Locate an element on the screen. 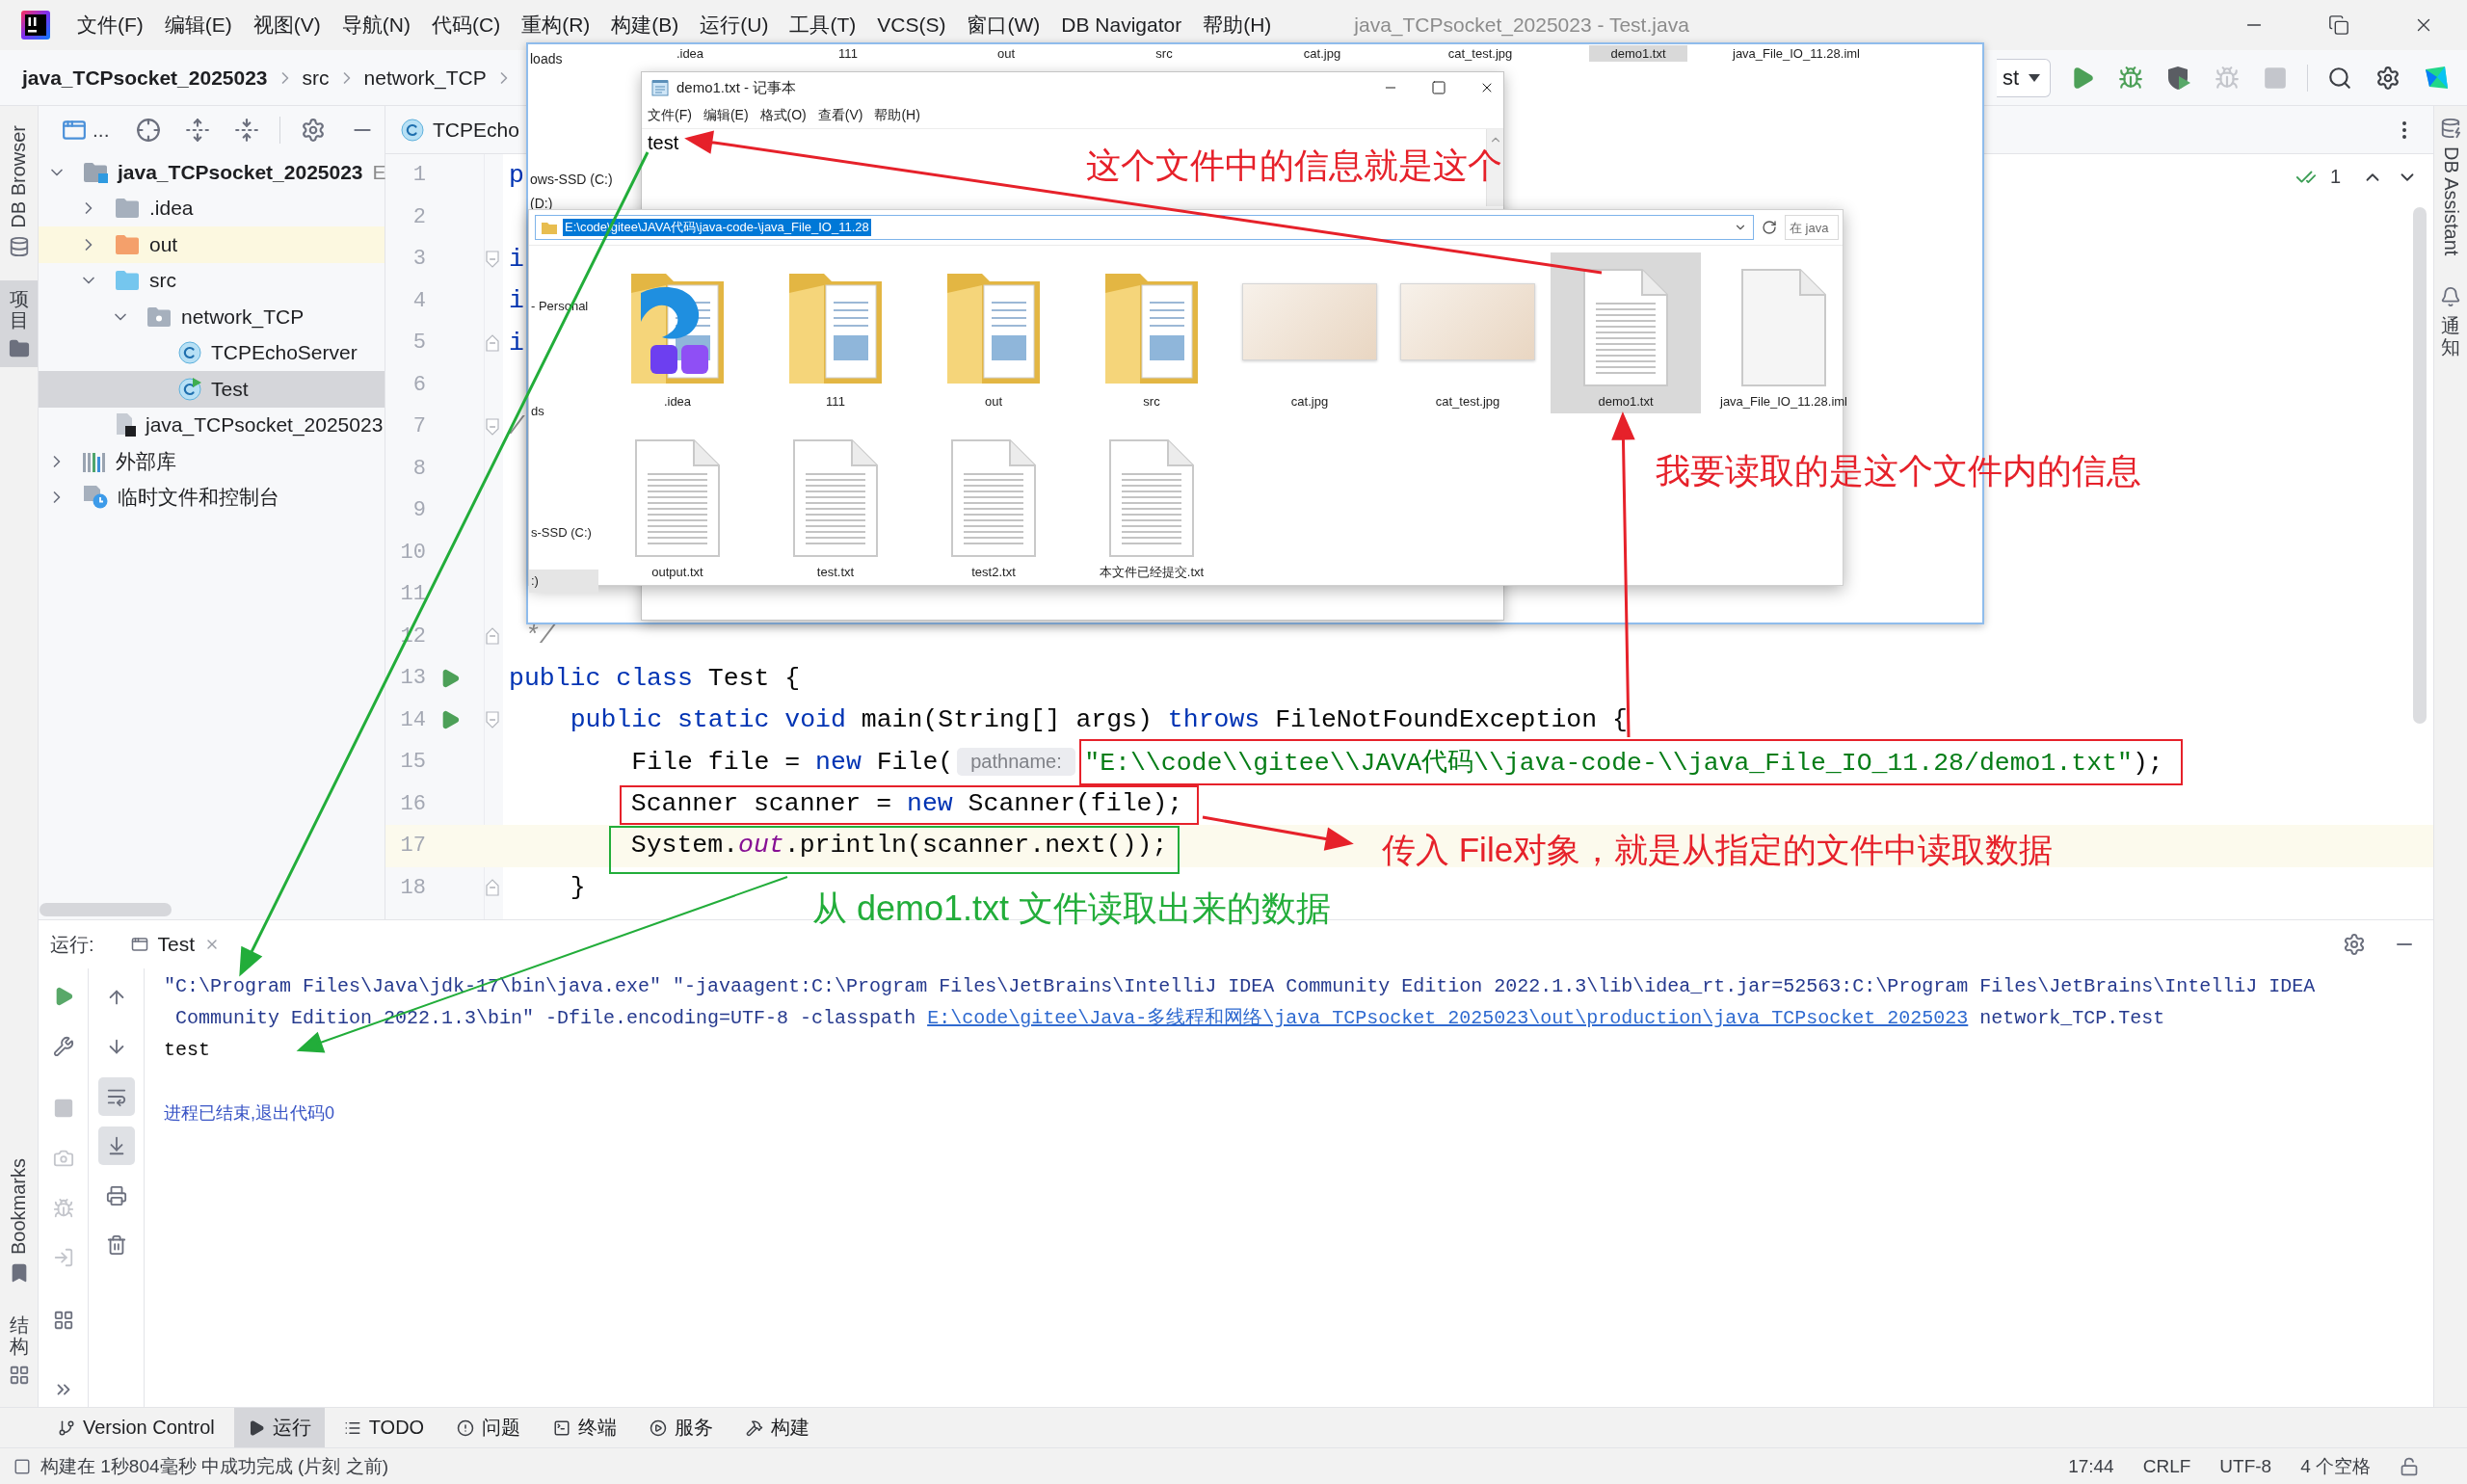 This screenshot has height=1484, width=2467. tree-item: 外部库 is located at coordinates (212, 461).